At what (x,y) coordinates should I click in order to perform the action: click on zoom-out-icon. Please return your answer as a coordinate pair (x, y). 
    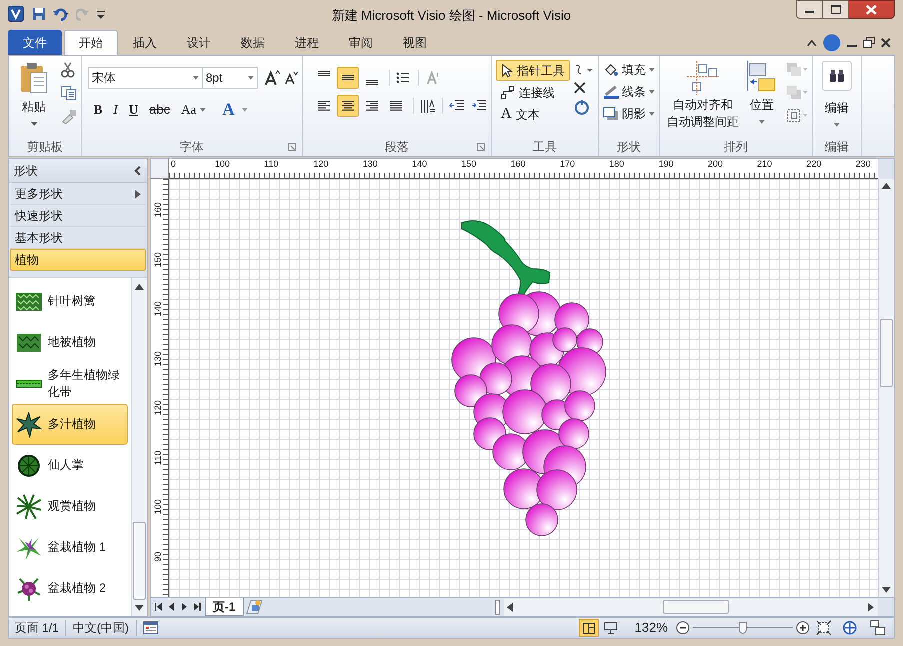
    Looking at the image, I should click on (683, 628).